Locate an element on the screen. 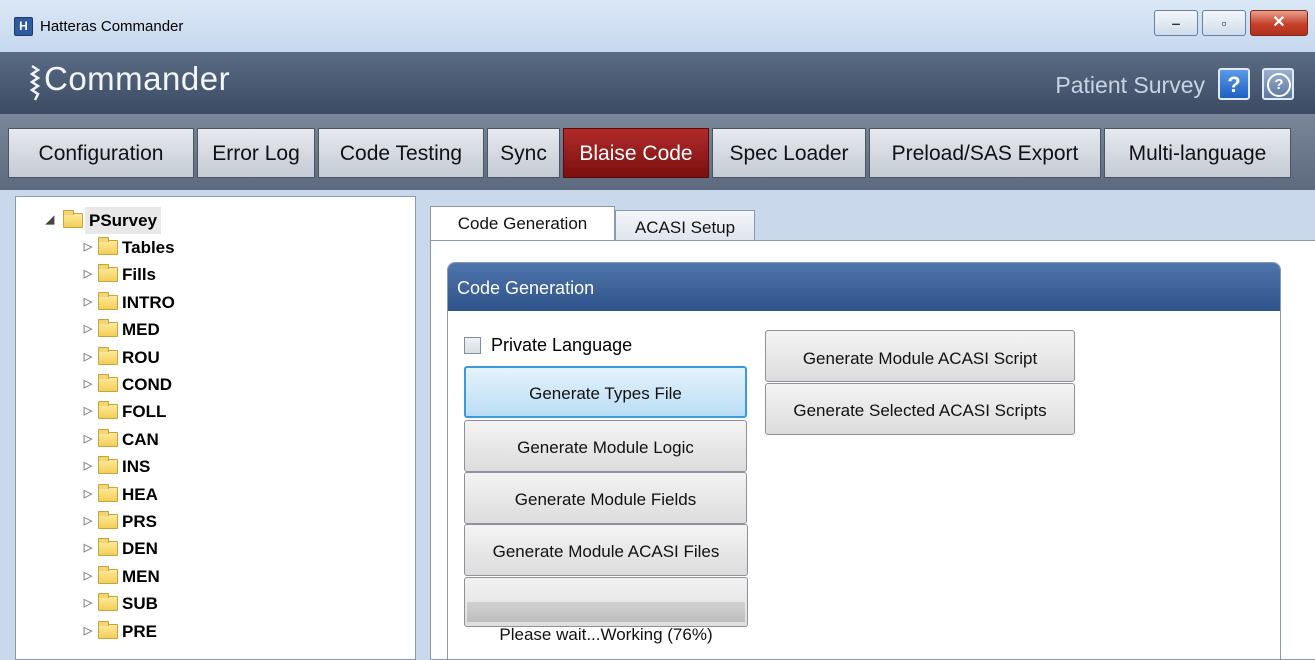 The image size is (1315, 660). tree-node: ▷ DEN is located at coordinates (206, 548).